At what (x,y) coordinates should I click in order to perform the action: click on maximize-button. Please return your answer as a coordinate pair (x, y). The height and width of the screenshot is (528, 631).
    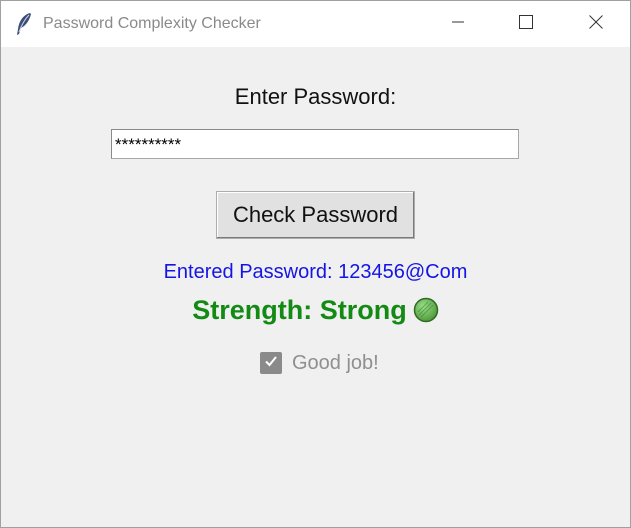
    Looking at the image, I should click on (526, 24).